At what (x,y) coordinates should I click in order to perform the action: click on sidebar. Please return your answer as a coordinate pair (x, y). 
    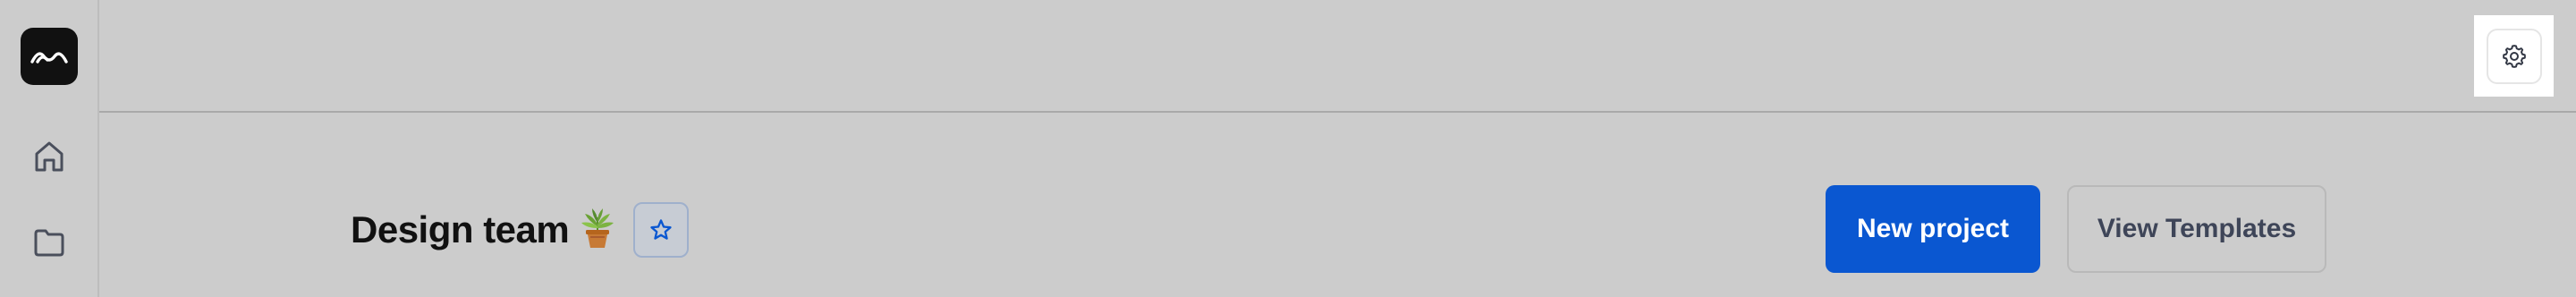
    Looking at the image, I should click on (49, 148).